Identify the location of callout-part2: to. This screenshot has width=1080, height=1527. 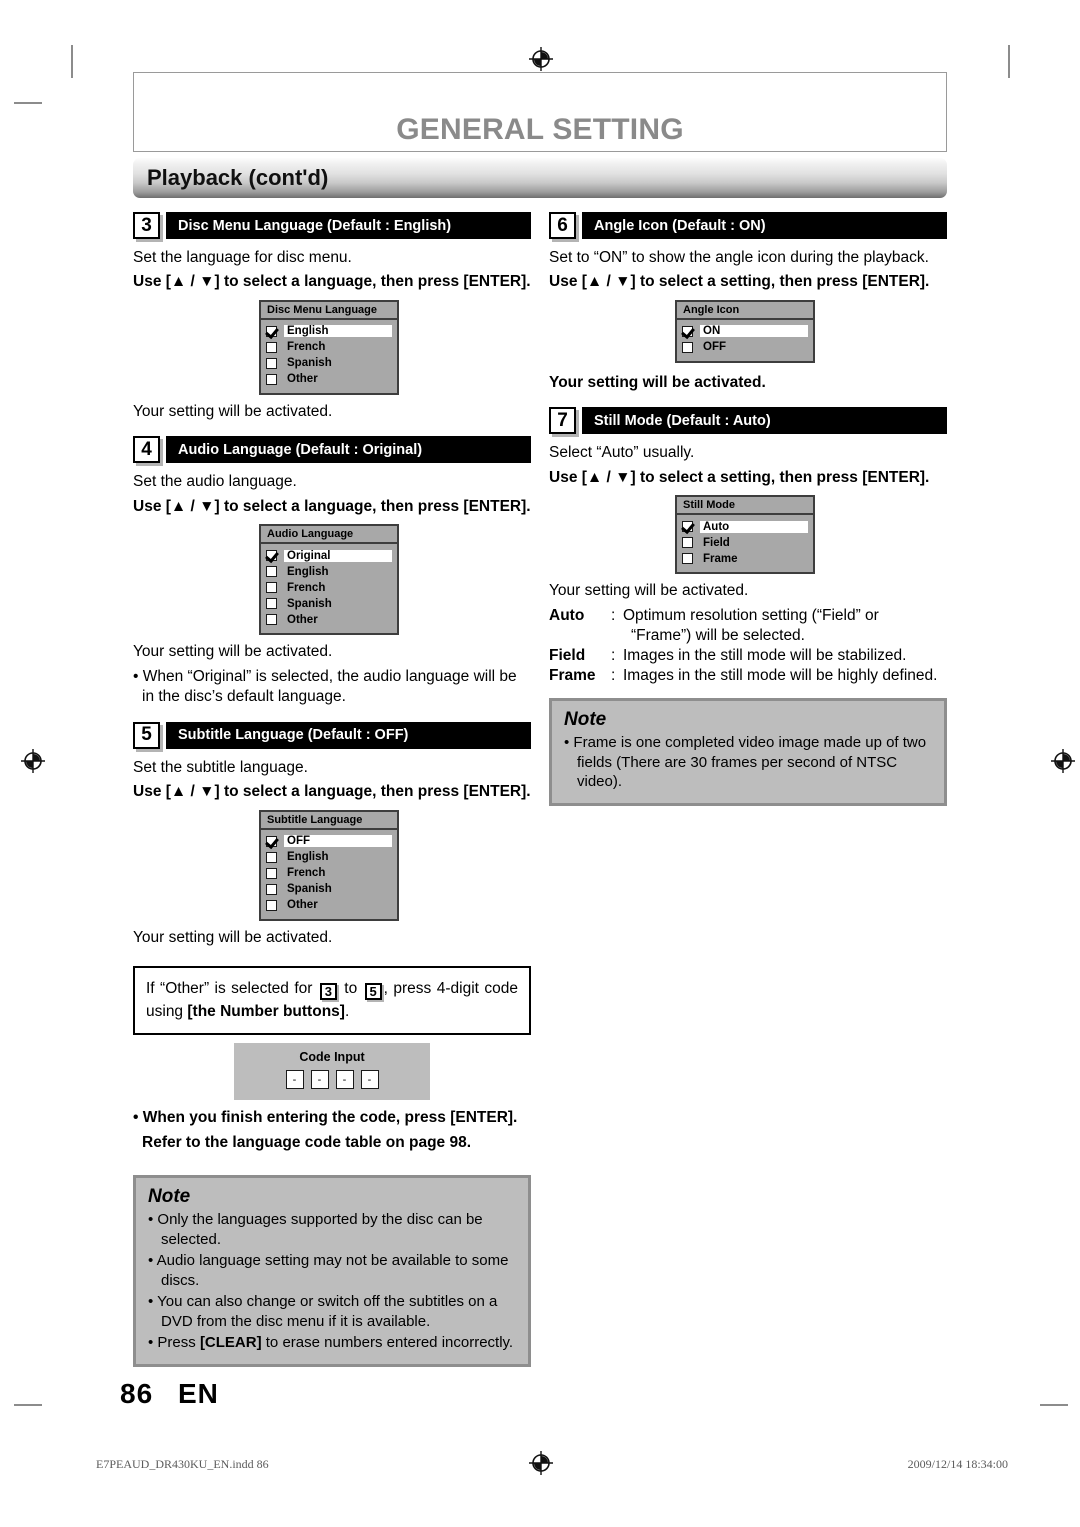
(351, 988).